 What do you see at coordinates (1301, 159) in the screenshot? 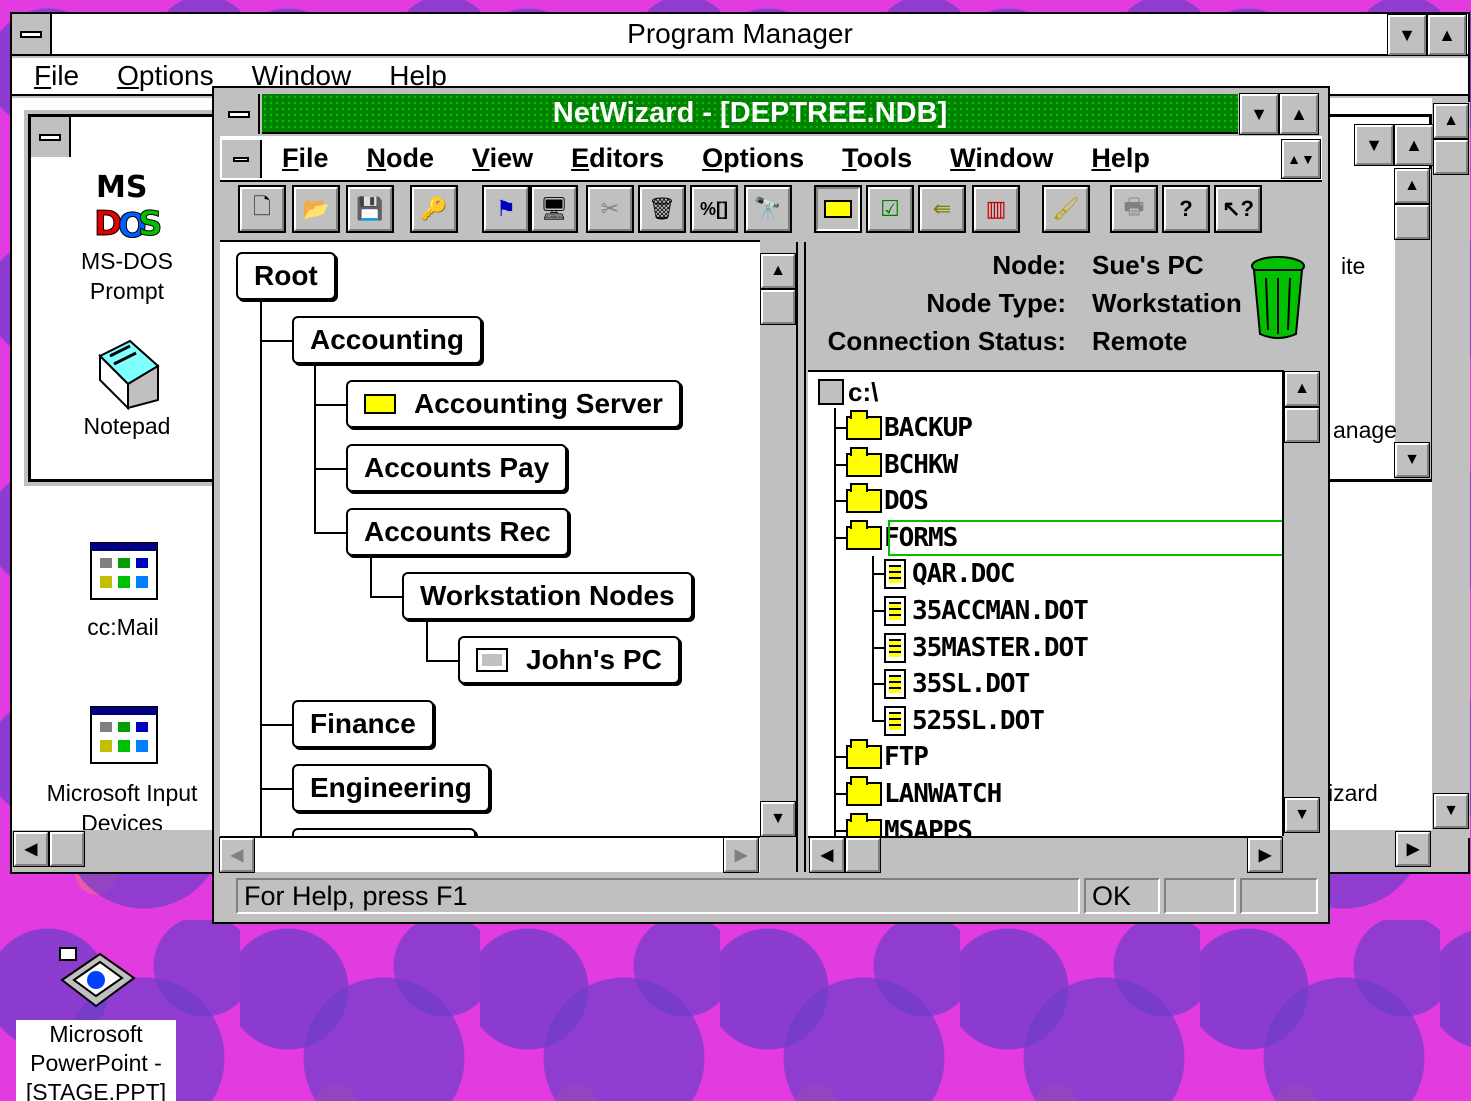
I see `child-restore-button: ▲▼` at bounding box center [1301, 159].